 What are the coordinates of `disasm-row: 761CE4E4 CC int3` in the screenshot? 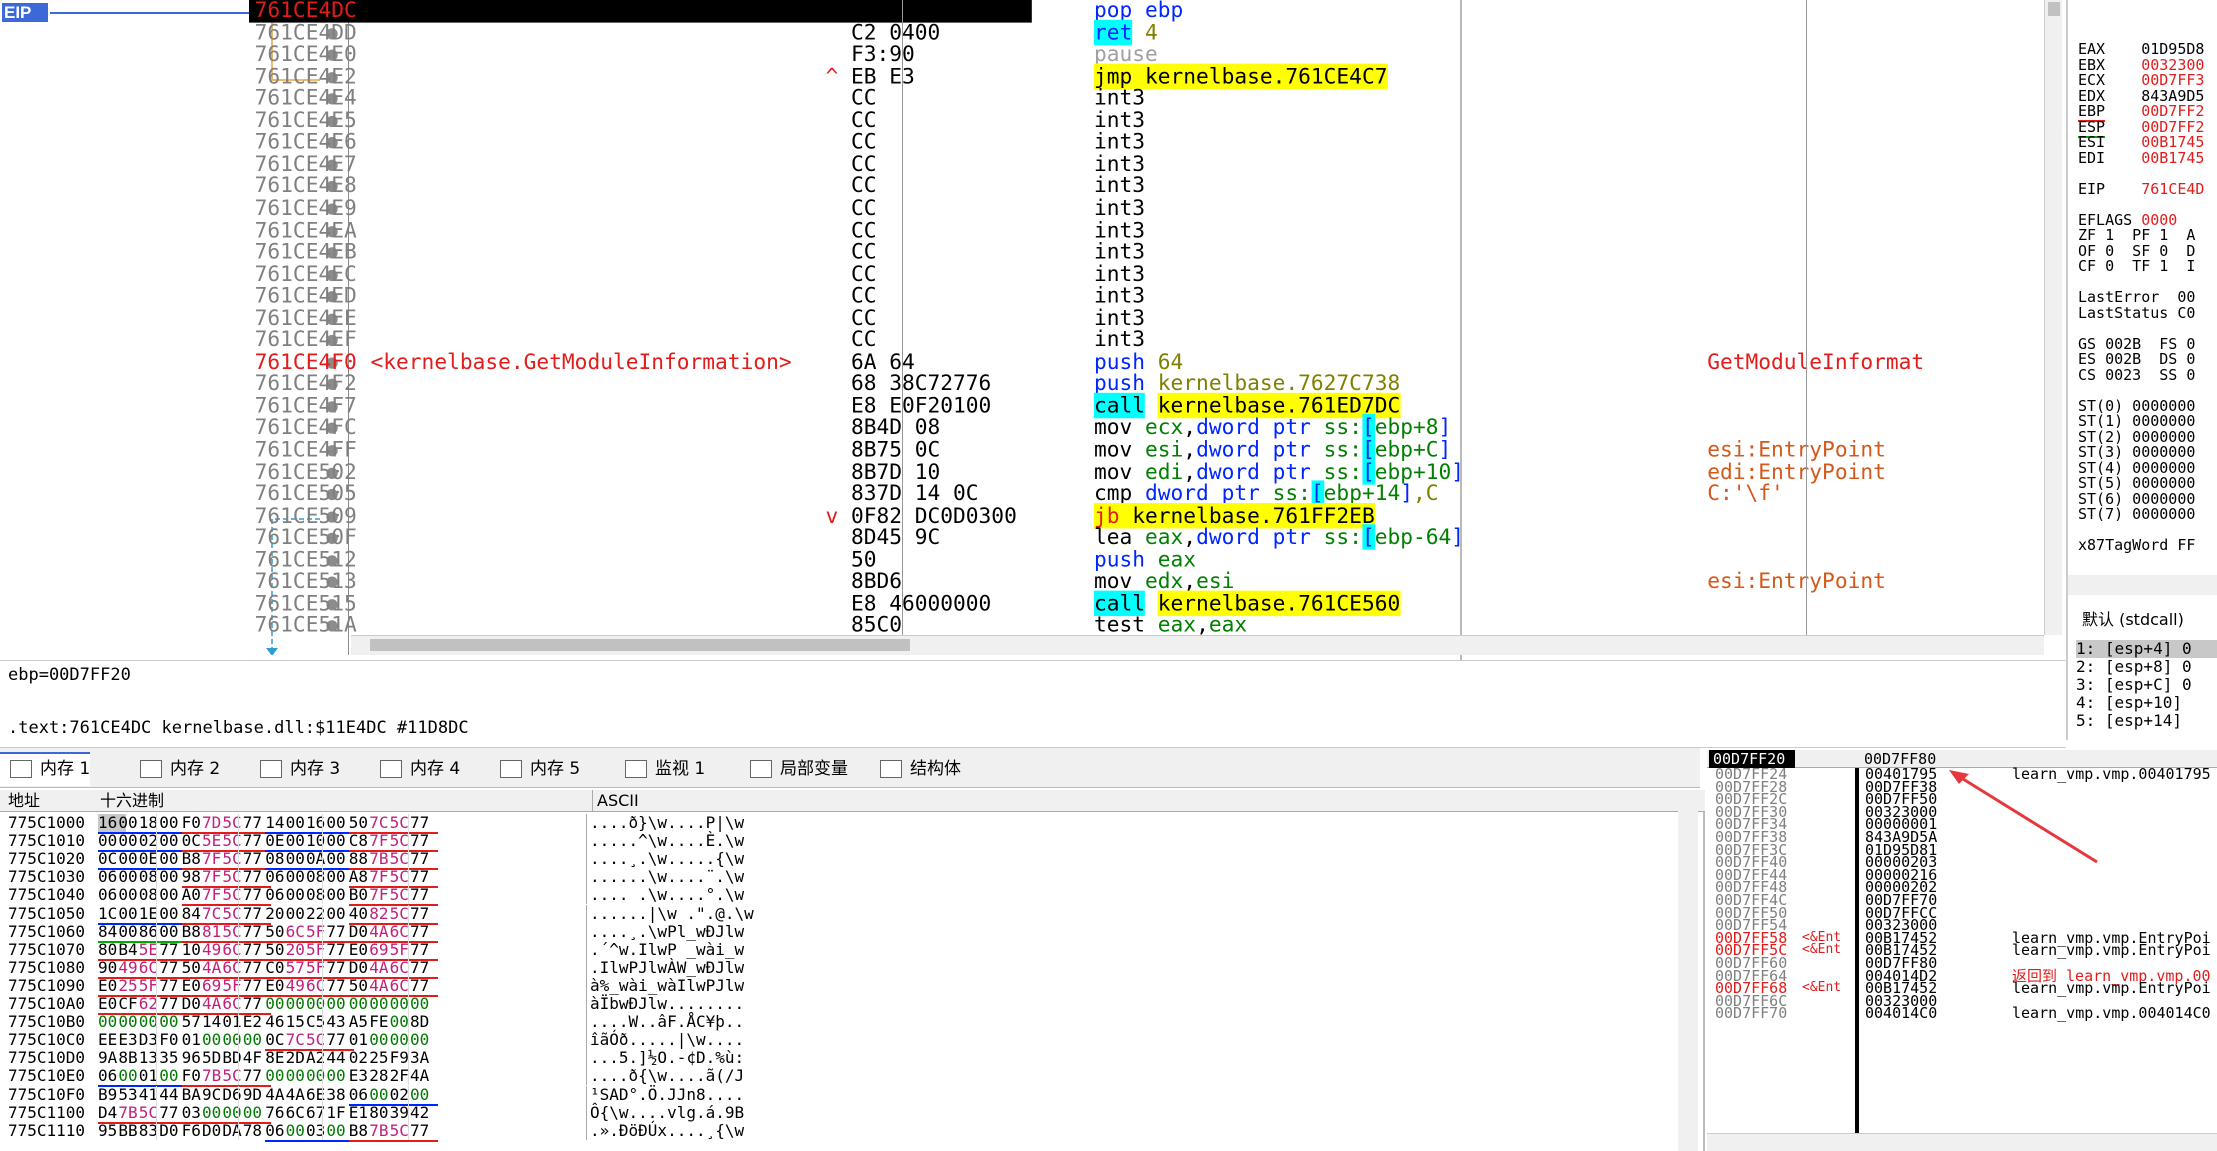 It's located at (1233, 98).